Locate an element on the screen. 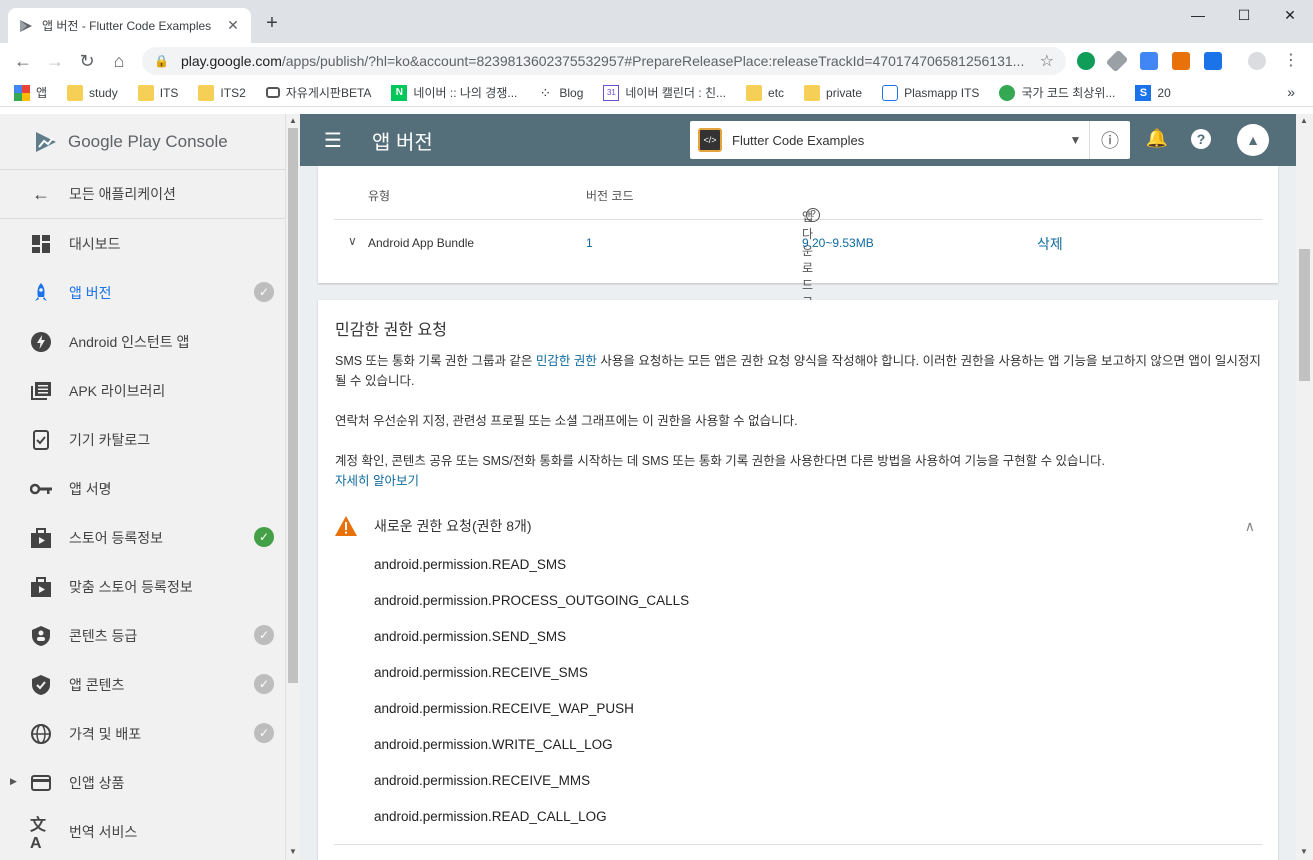 The image size is (1313, 860). expand-arrow-icon: ▶ is located at coordinates (13, 781).